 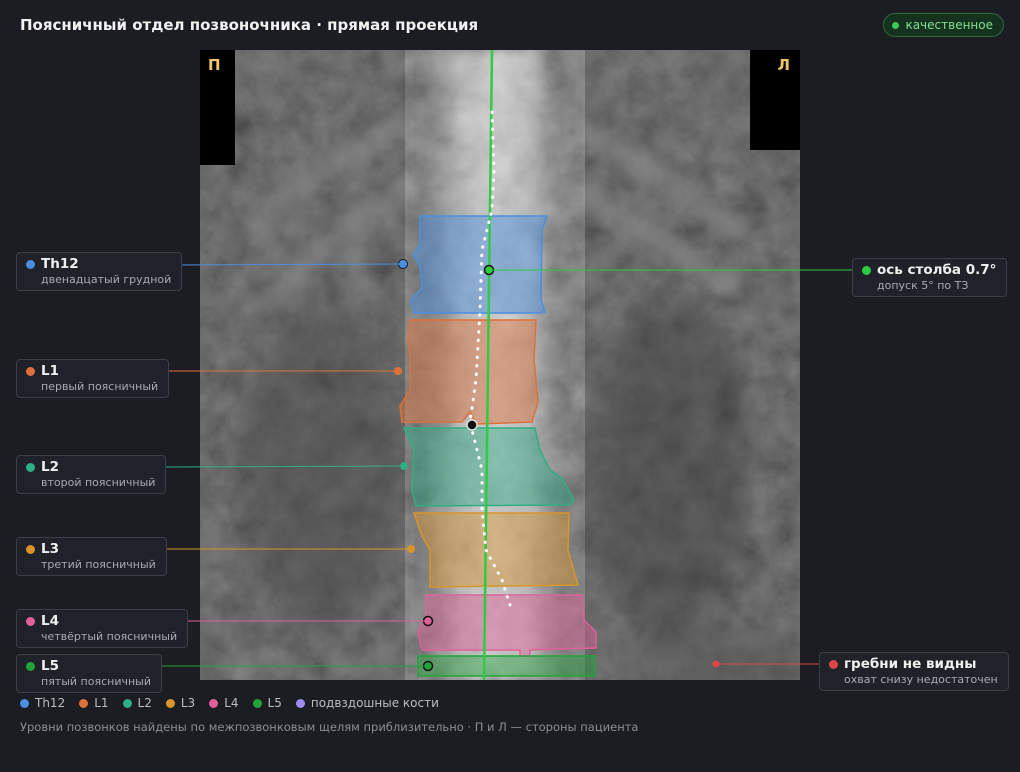 What do you see at coordinates (50, 549) in the screenshot?
I see `vertebra-card-label: L3` at bounding box center [50, 549].